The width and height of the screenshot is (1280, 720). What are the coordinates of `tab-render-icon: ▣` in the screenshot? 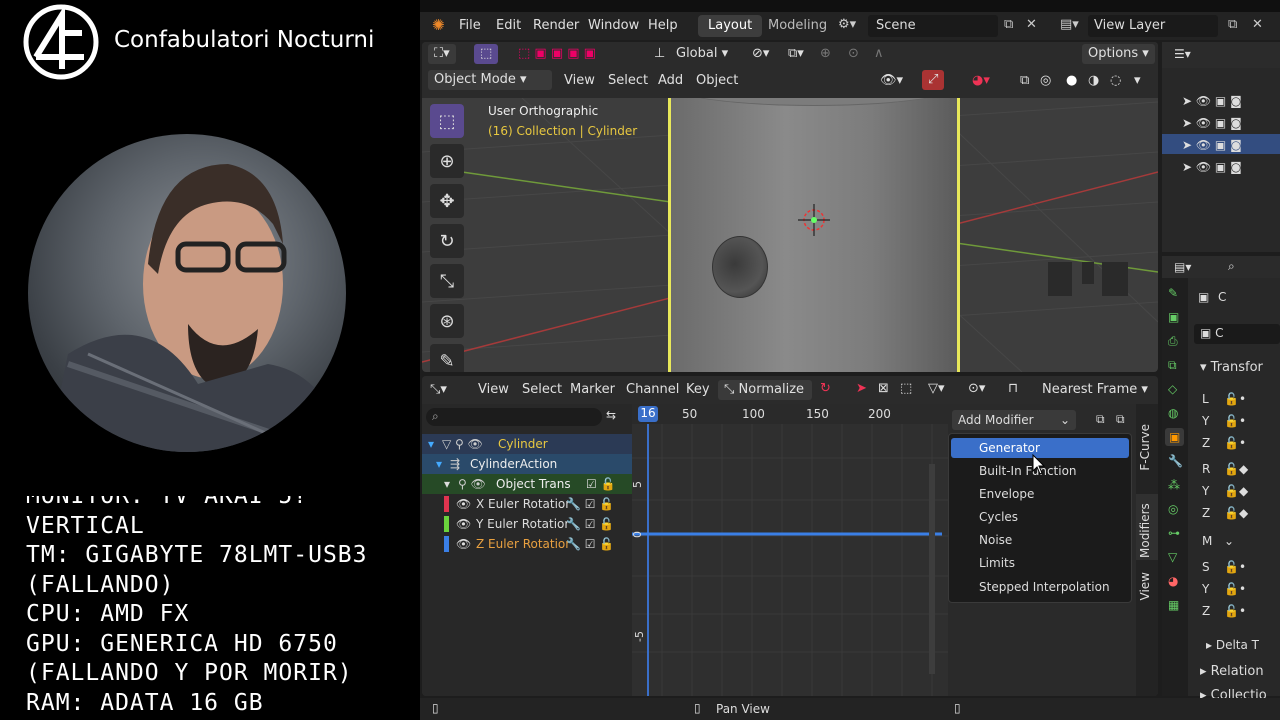 It's located at (1173, 317).